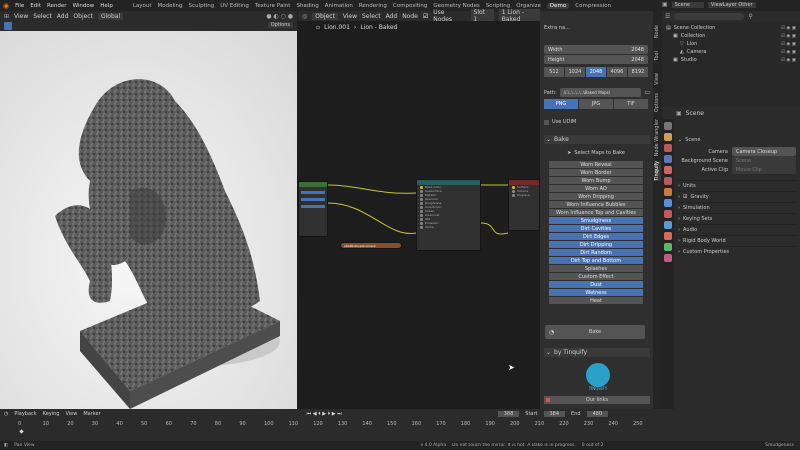  Describe the element at coordinates (596, 221) in the screenshot. I see `map-toggle-smudginess: Smudginess` at that location.